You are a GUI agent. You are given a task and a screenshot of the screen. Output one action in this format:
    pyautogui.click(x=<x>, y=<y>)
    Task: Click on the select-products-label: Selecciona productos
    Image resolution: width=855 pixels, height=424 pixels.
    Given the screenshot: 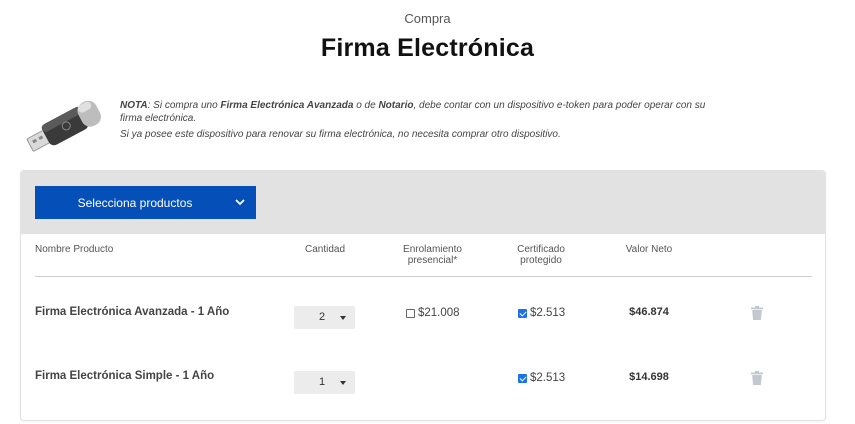 What is the action you would take?
    pyautogui.click(x=135, y=202)
    